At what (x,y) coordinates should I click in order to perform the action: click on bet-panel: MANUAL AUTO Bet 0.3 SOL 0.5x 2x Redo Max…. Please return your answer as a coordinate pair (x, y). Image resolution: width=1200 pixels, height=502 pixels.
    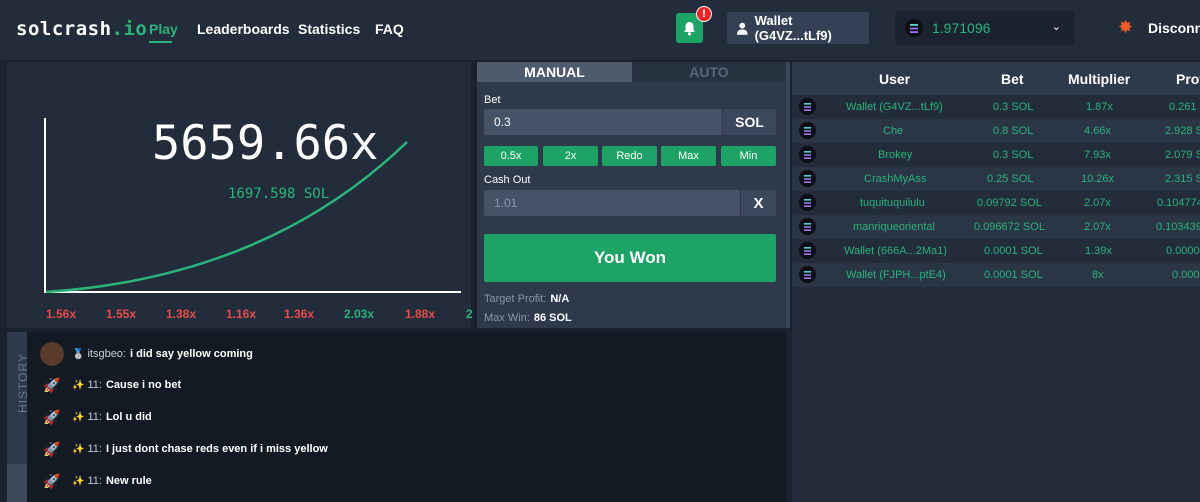
    Looking at the image, I should click on (631, 195).